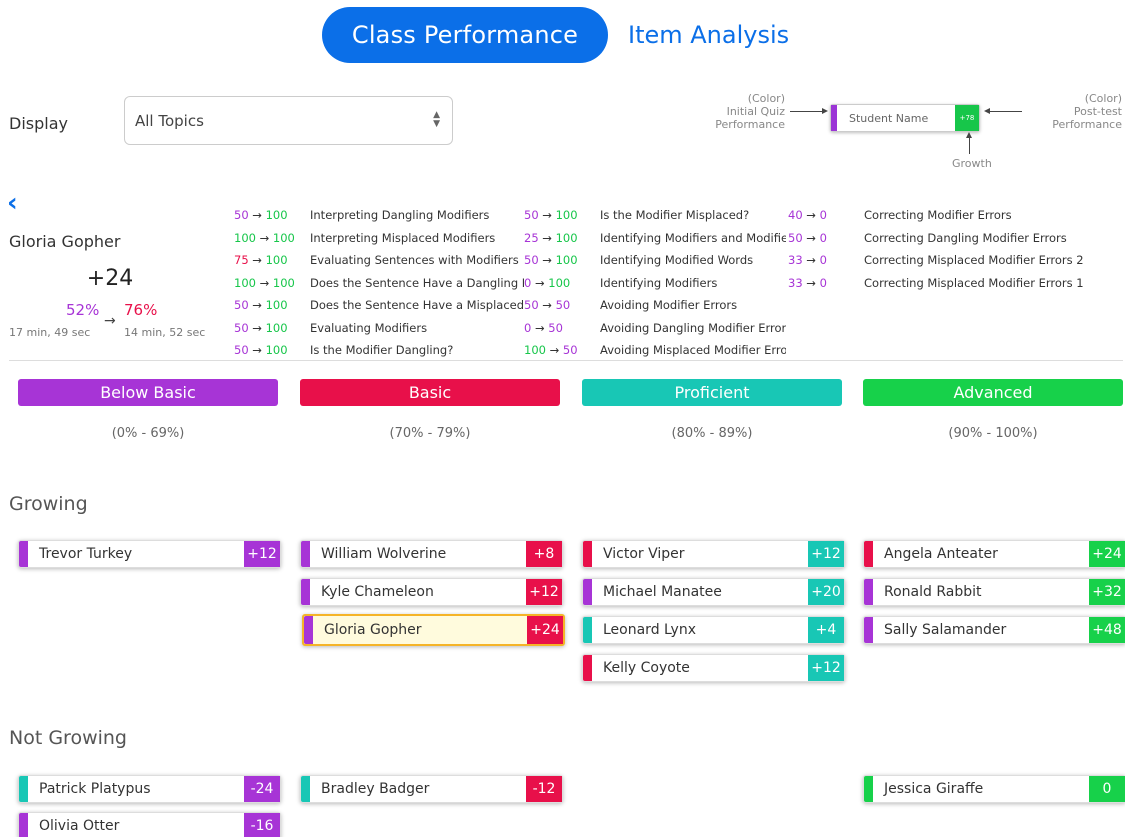 The height and width of the screenshot is (837, 1125). What do you see at coordinates (148, 433) in the screenshot?
I see `level-range: (0% - 69%)` at bounding box center [148, 433].